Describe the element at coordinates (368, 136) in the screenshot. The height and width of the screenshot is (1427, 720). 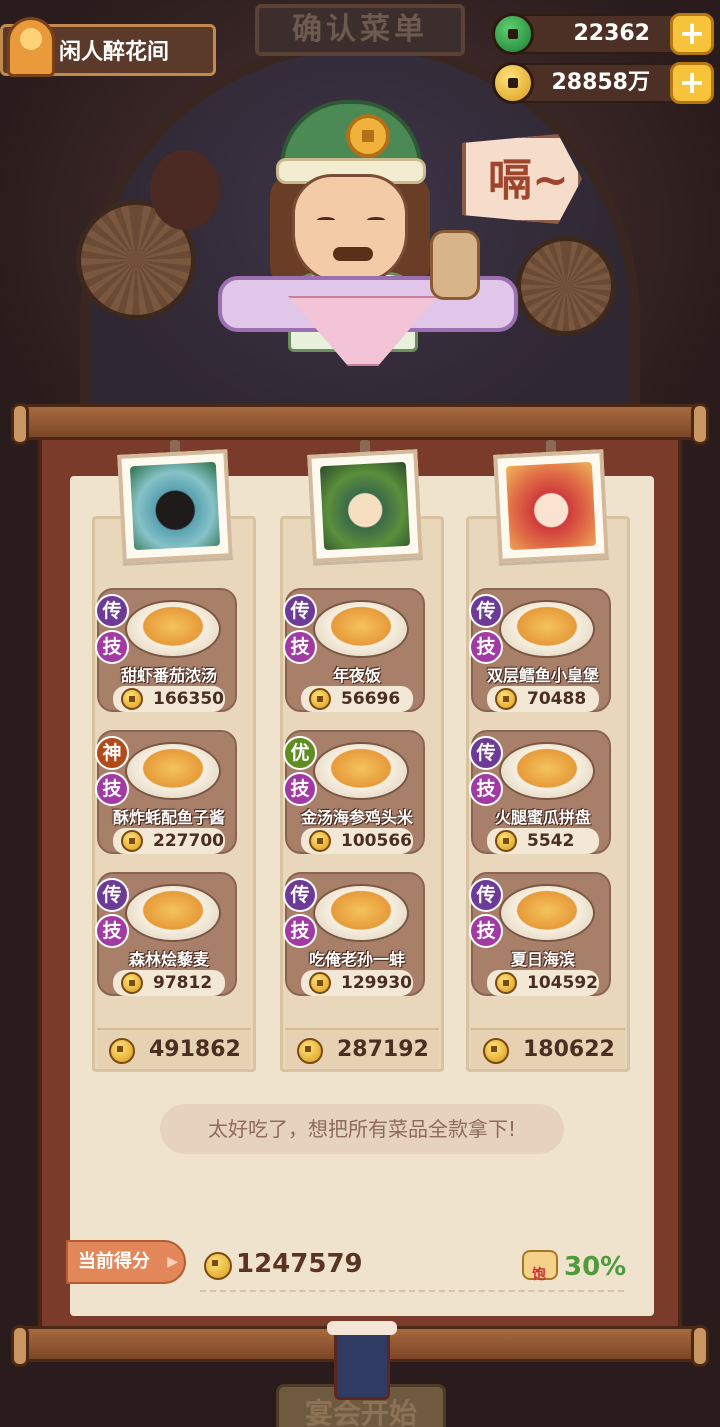
I see `coin-emblem-icon` at that location.